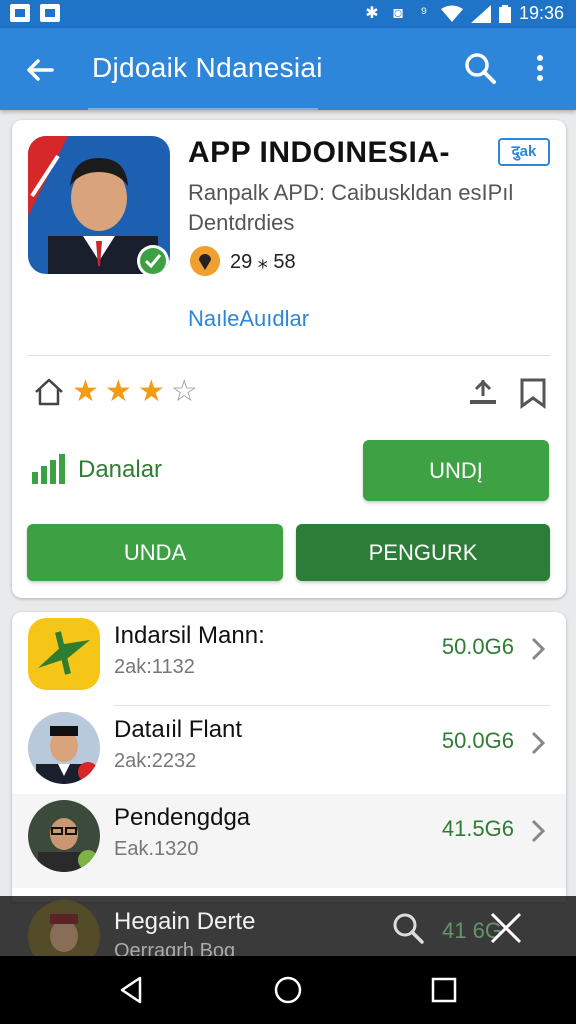 The image size is (576, 1024). What do you see at coordinates (423, 552) in the screenshot?
I see `pengurk-button: PENGURK` at bounding box center [423, 552].